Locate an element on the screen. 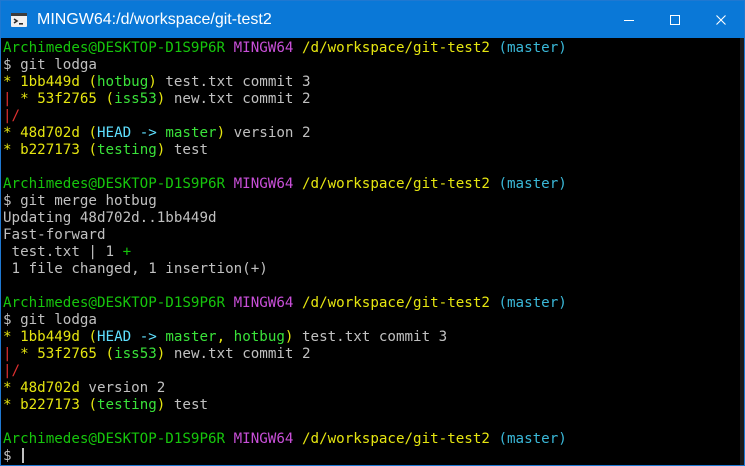  terminal-text: Fast-forward is located at coordinates (54, 235).